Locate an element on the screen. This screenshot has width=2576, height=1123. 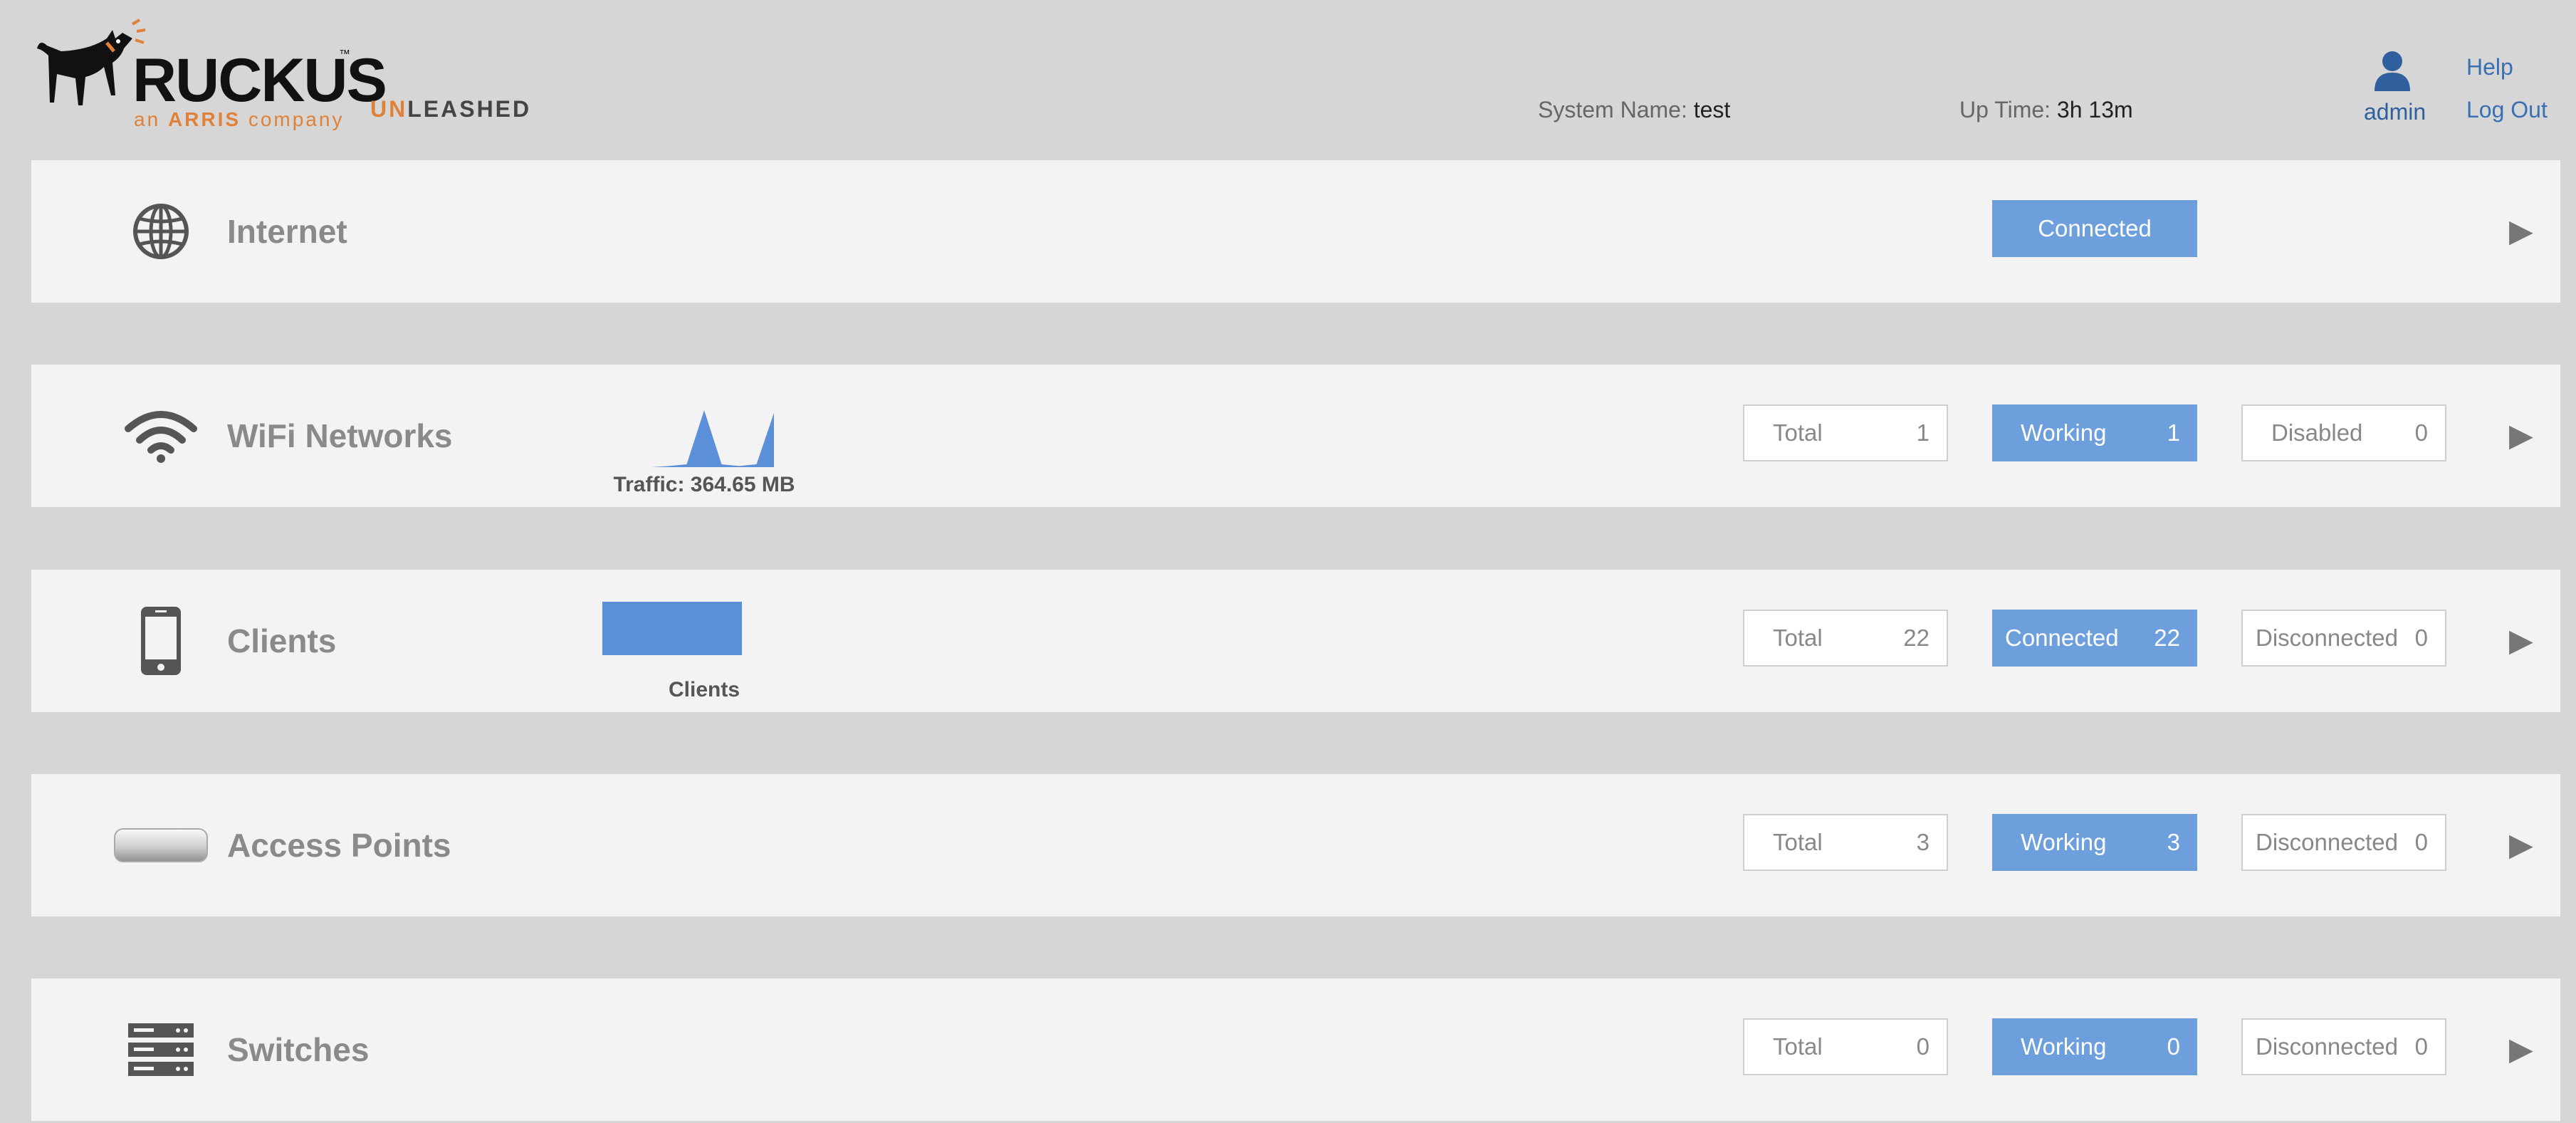
wifi-disabled-stat: Disabled 0 is located at coordinates (2343, 432).